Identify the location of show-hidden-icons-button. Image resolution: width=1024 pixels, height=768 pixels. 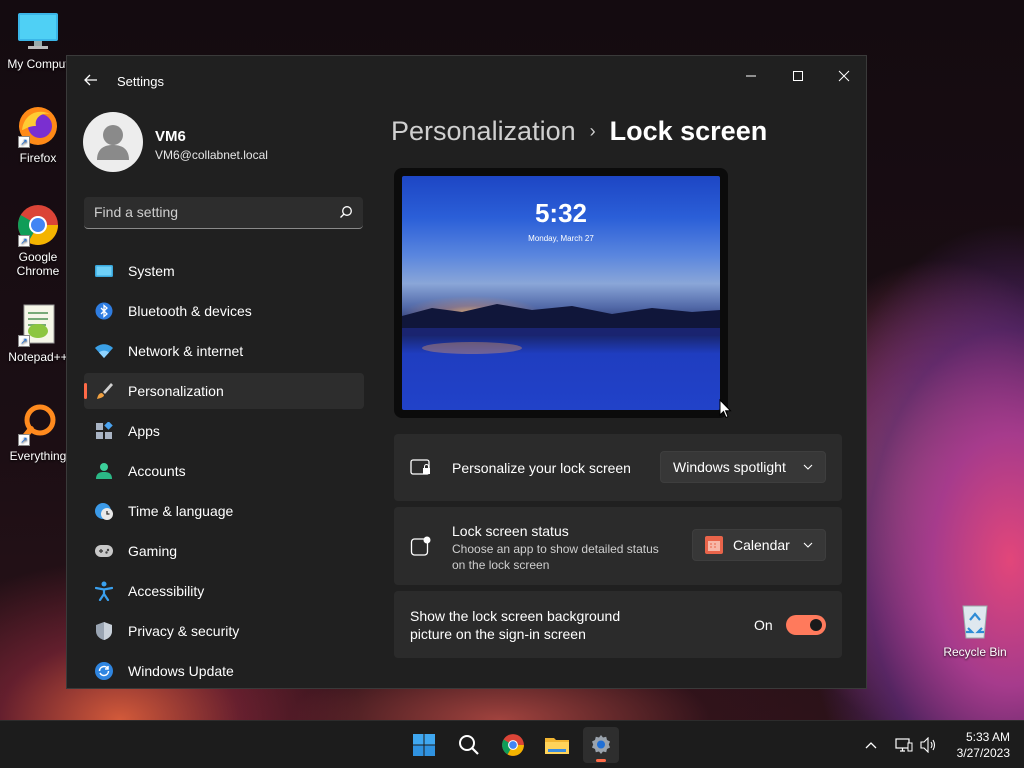
(871, 745).